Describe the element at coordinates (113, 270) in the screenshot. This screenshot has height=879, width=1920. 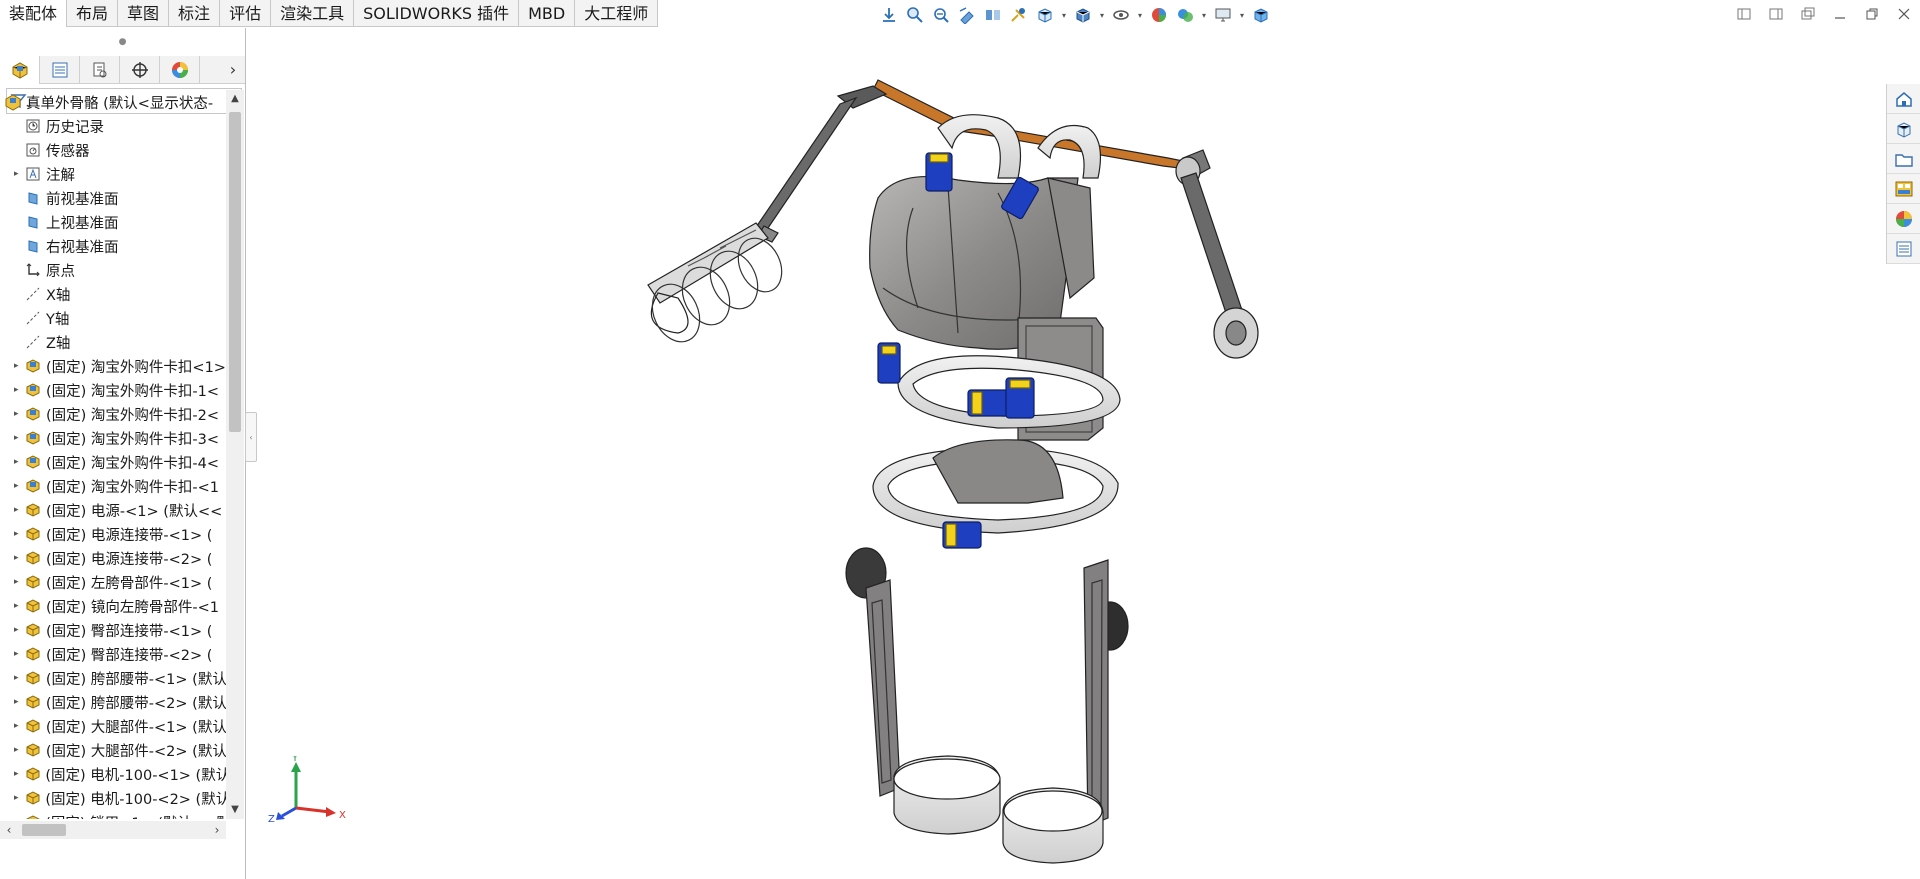
I see `tree-item: 原点` at that location.